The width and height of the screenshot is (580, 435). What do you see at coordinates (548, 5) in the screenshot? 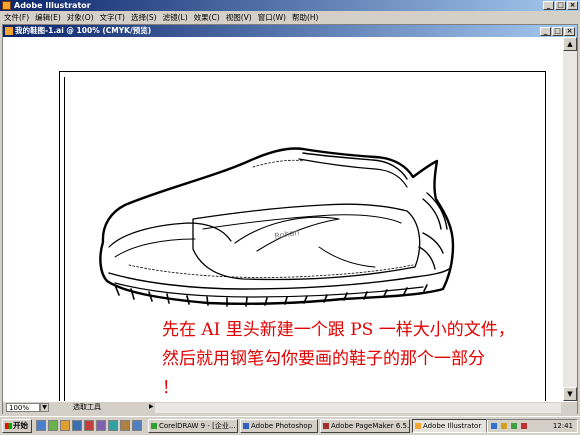
I see `minimize-button: _` at bounding box center [548, 5].